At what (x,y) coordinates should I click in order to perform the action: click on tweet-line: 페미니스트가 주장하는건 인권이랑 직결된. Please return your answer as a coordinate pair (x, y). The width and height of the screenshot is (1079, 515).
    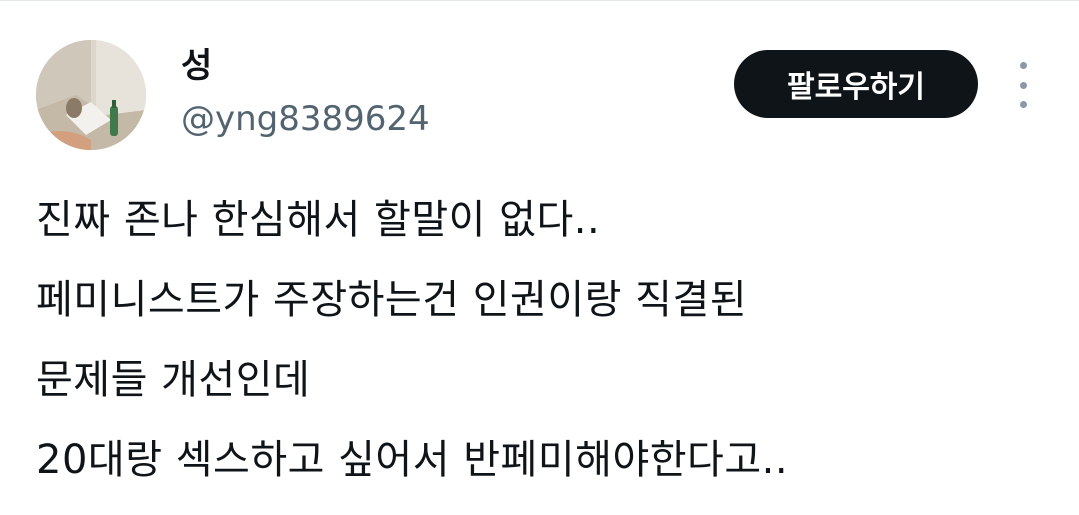
    Looking at the image, I should click on (392, 300).